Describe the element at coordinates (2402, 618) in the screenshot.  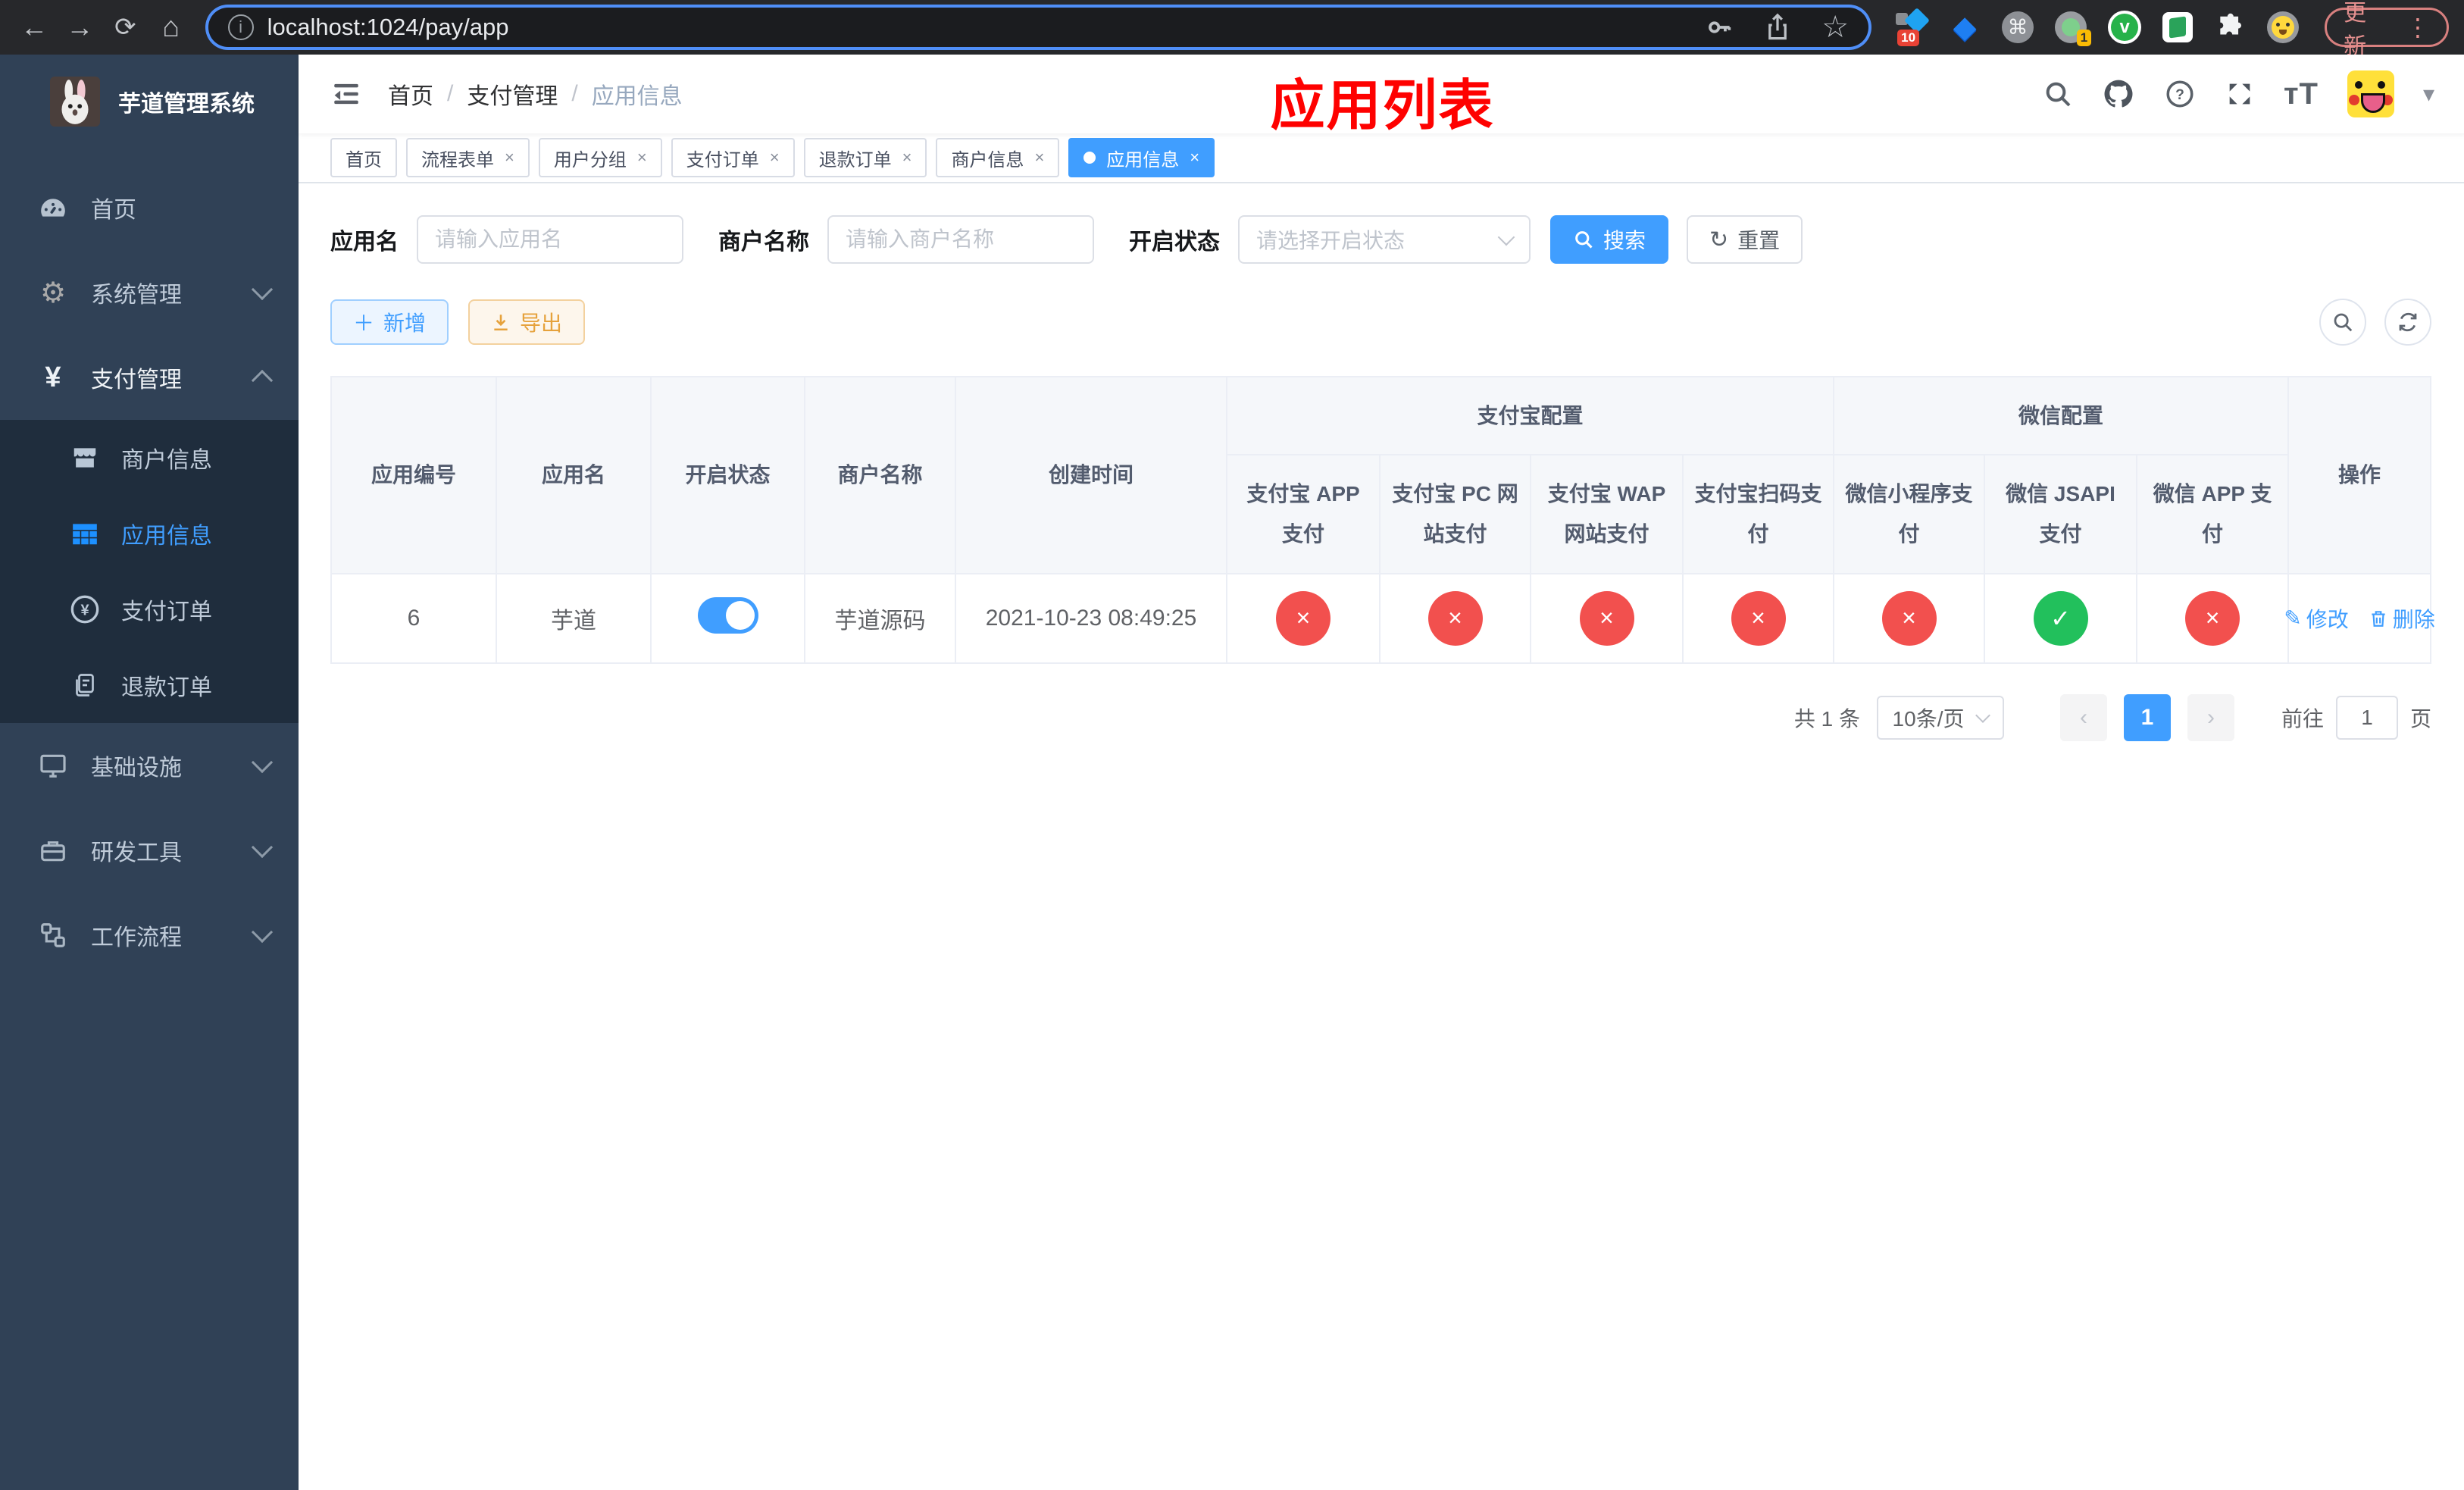
I see `delete-link: 删除` at that location.